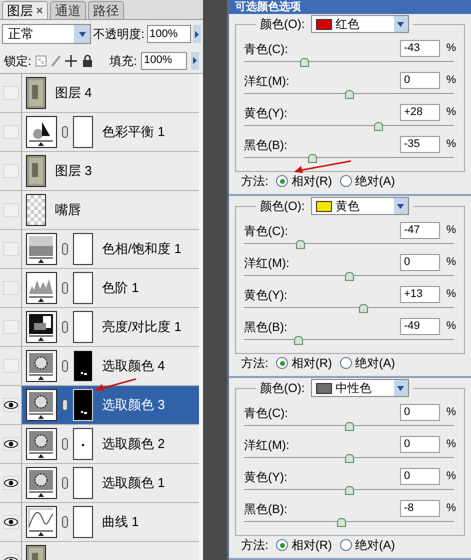 The height and width of the screenshot is (560, 471). What do you see at coordinates (359, 24) in the screenshot?
I see `color-dropdown: 红色` at bounding box center [359, 24].